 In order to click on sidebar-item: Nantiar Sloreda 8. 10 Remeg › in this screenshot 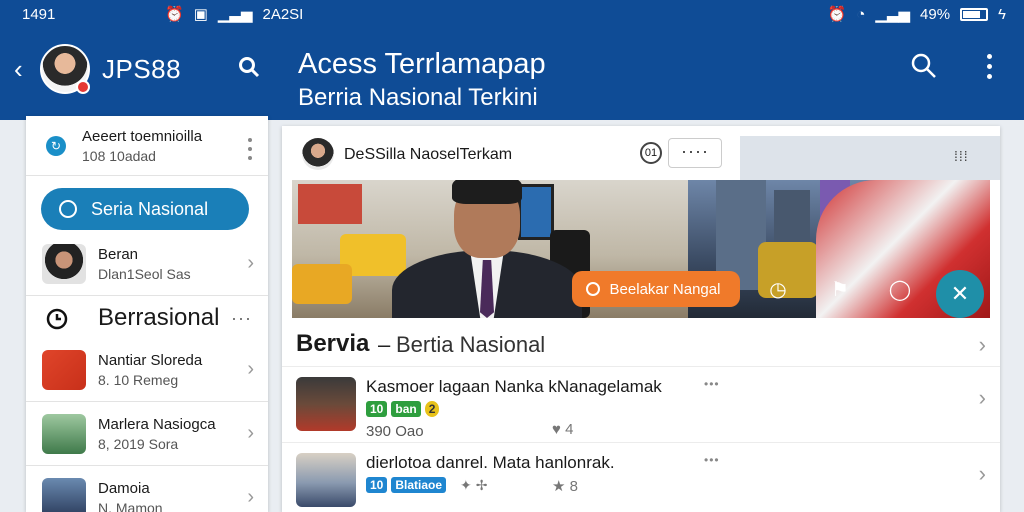, I will do `click(147, 371)`.